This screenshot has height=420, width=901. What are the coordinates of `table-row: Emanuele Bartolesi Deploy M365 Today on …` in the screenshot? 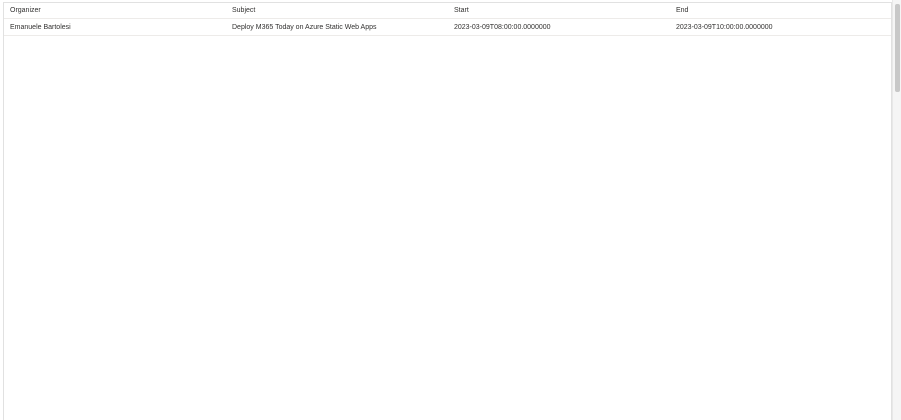 It's located at (447, 27).